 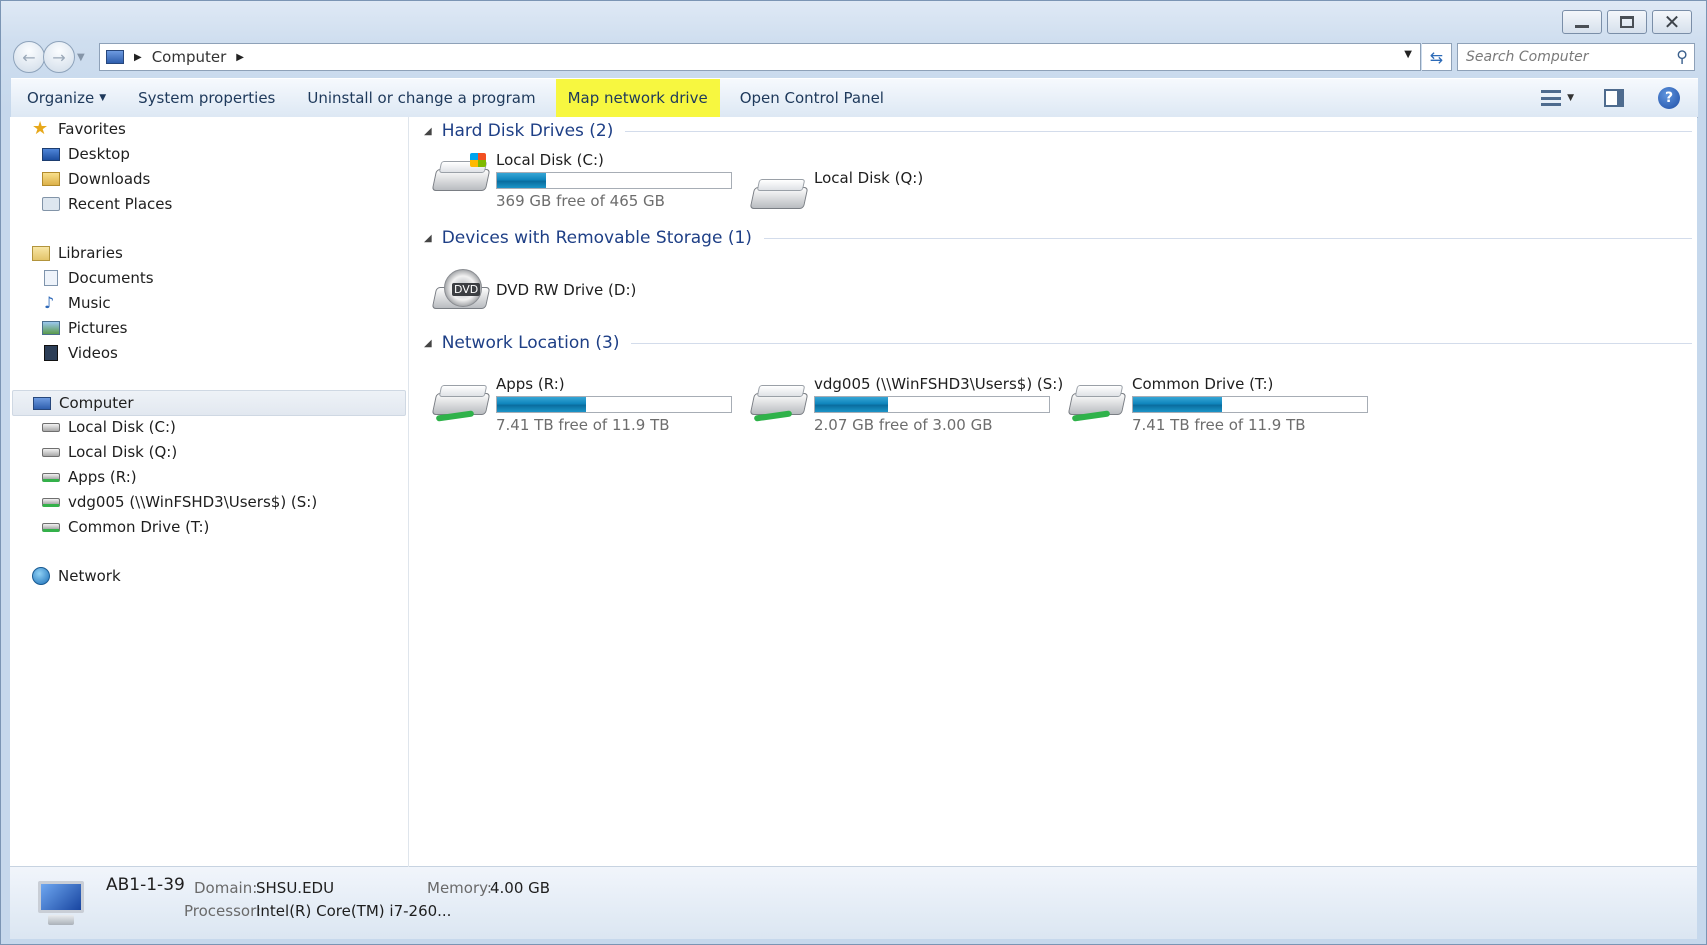 I want to click on minimize-button, so click(x=1582, y=22).